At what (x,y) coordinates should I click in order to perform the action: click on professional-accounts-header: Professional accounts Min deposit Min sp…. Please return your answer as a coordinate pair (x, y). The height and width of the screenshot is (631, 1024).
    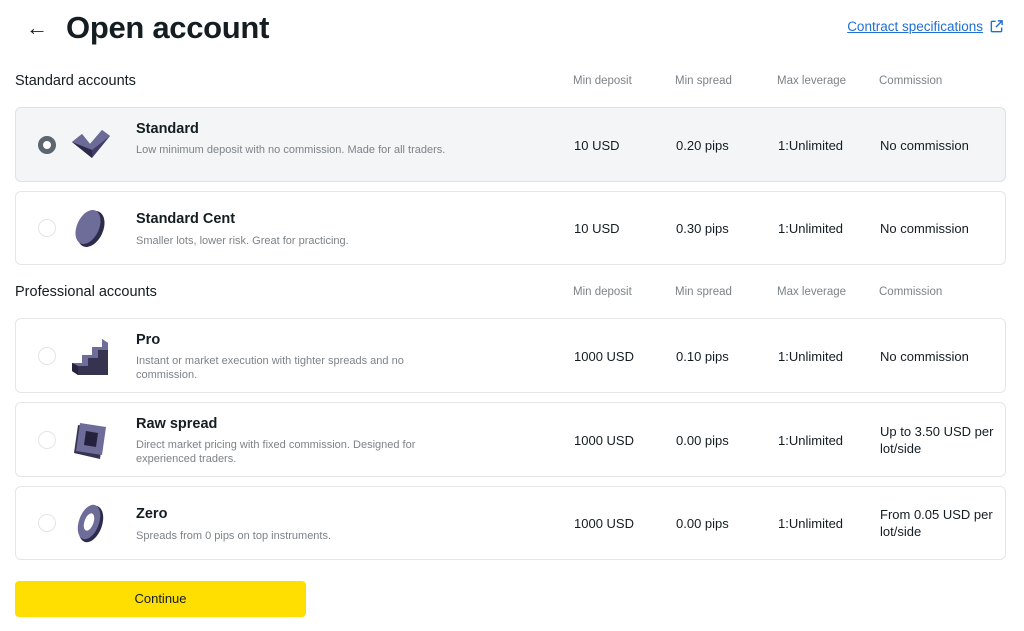
    Looking at the image, I should click on (512, 294).